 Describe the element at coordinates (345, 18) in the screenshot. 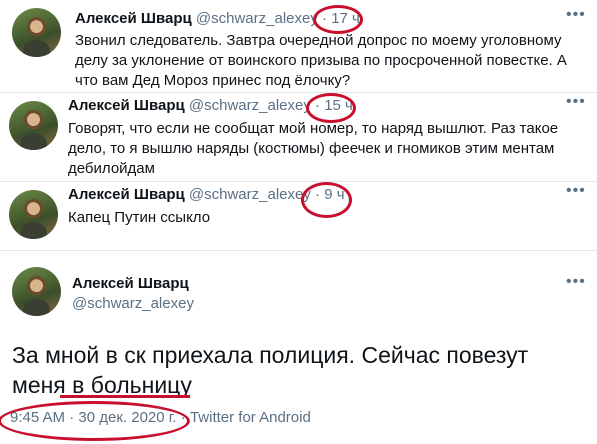

I see `tweet-time: 17 ч` at that location.